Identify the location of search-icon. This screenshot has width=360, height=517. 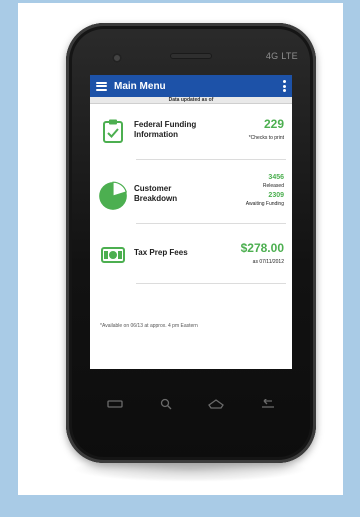
(166, 404).